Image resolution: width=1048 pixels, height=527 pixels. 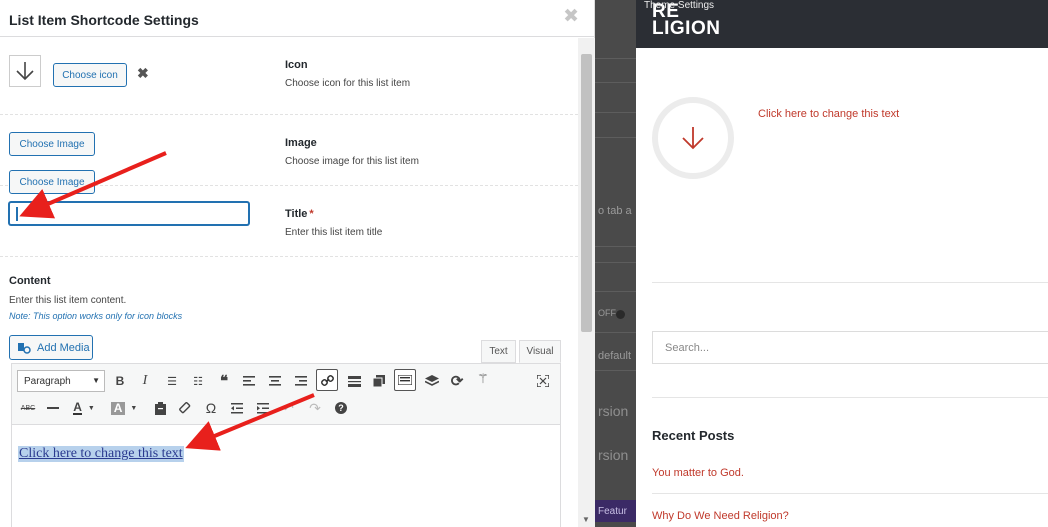 I want to click on add-media-button: Add Media, so click(x=51, y=347).